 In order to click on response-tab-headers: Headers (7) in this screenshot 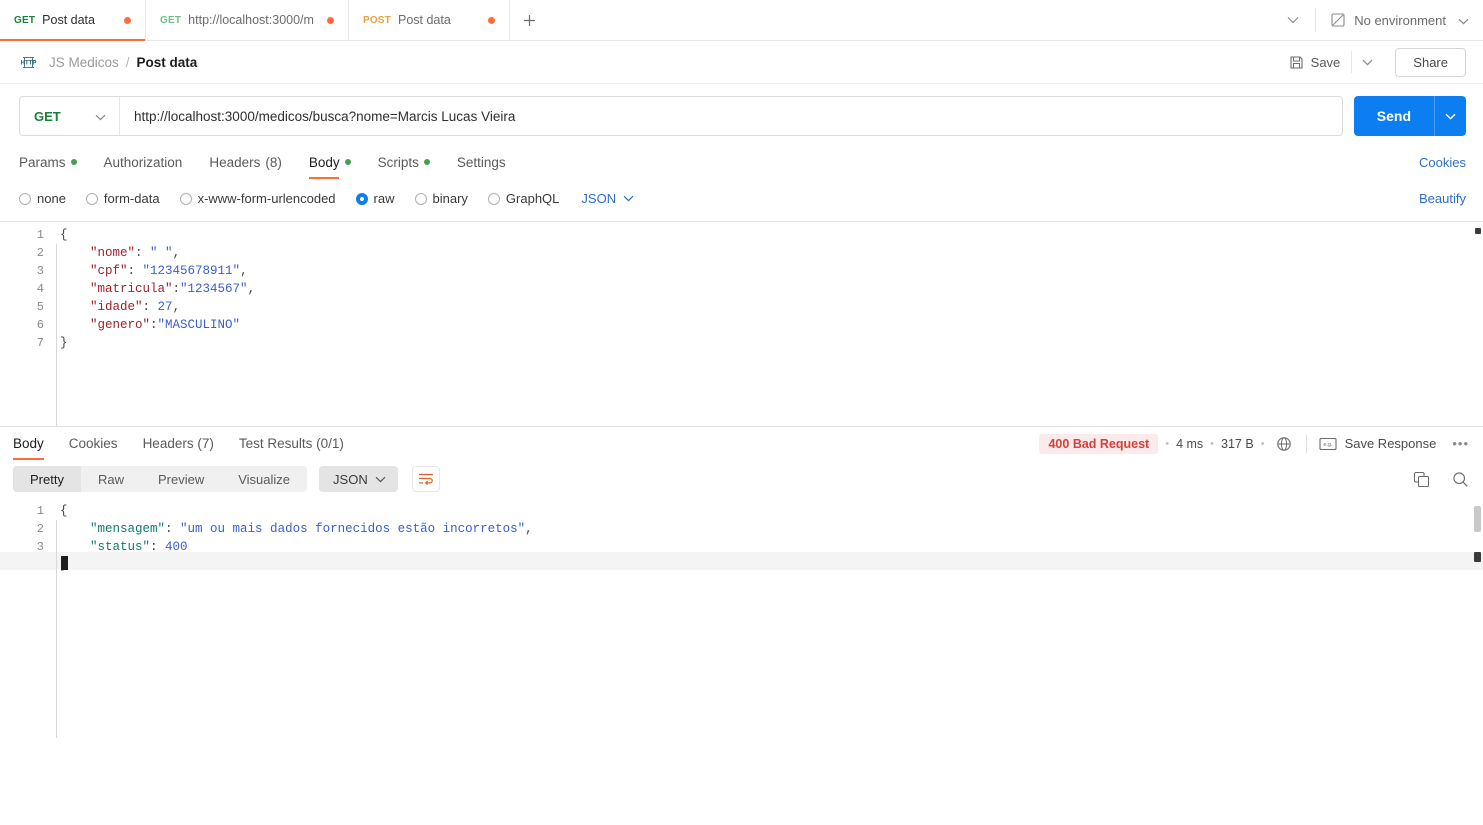, I will do `click(178, 444)`.